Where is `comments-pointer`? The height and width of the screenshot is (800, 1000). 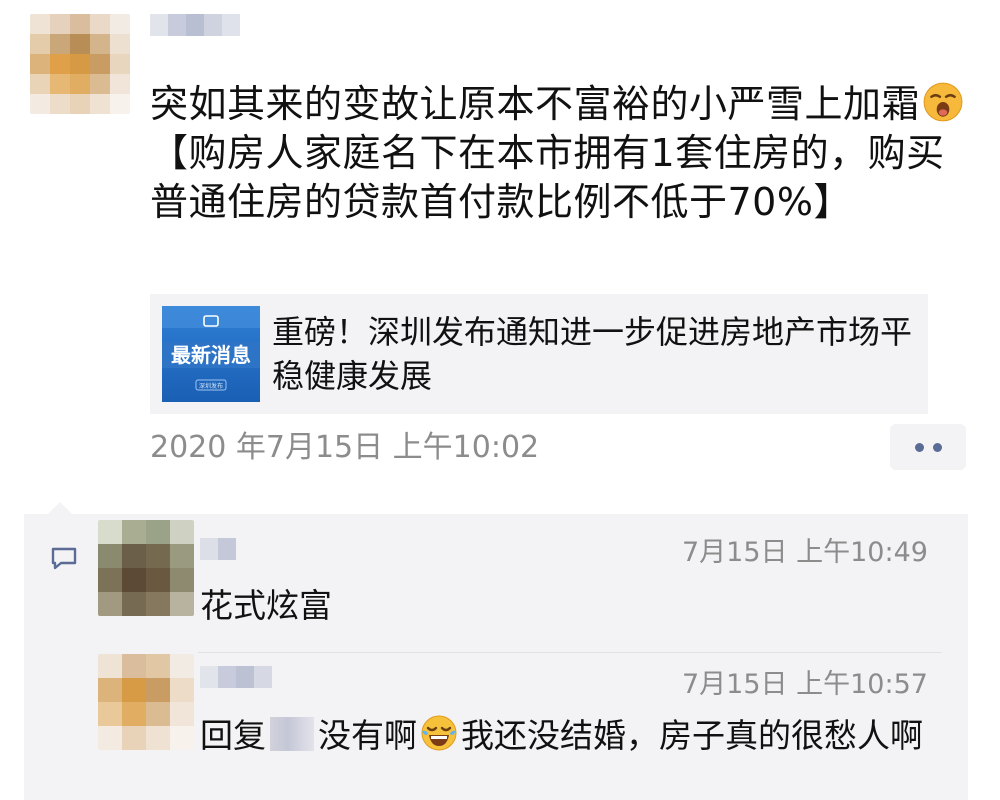 comments-pointer is located at coordinates (60, 508).